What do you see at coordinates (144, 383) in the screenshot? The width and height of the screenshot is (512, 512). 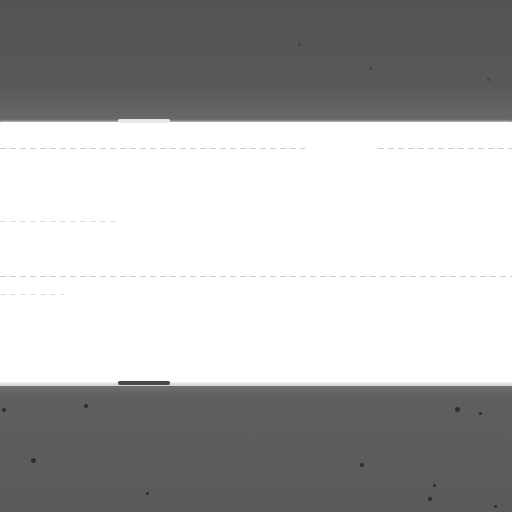 I see `bottom-edge-notch` at bounding box center [144, 383].